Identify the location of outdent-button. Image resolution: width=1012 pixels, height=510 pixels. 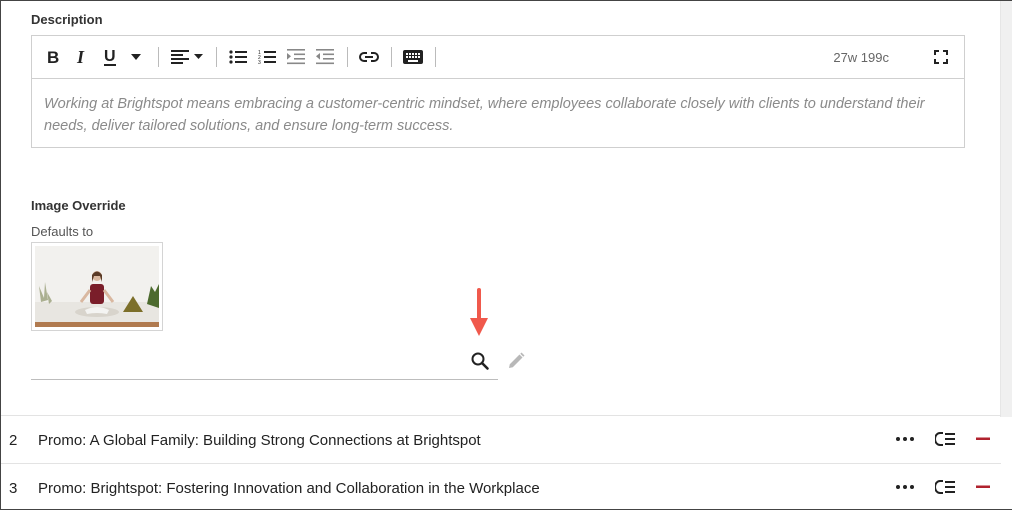
(325, 57).